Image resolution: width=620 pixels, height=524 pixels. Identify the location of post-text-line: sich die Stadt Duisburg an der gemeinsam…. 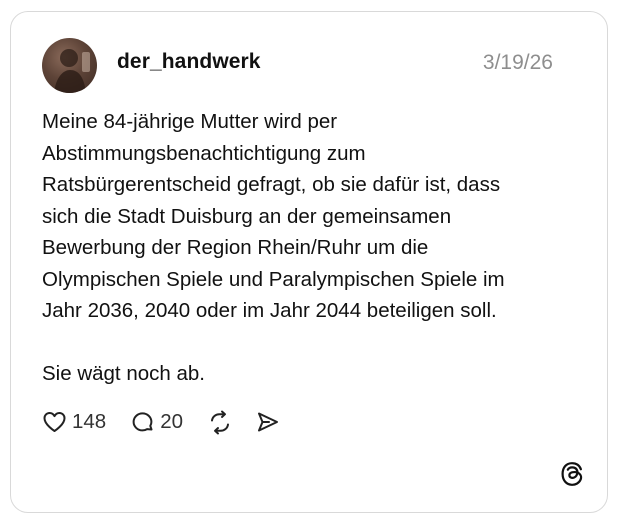
(247, 216).